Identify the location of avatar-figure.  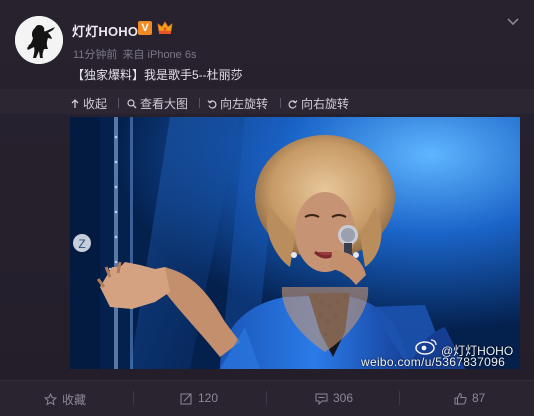
(39, 40).